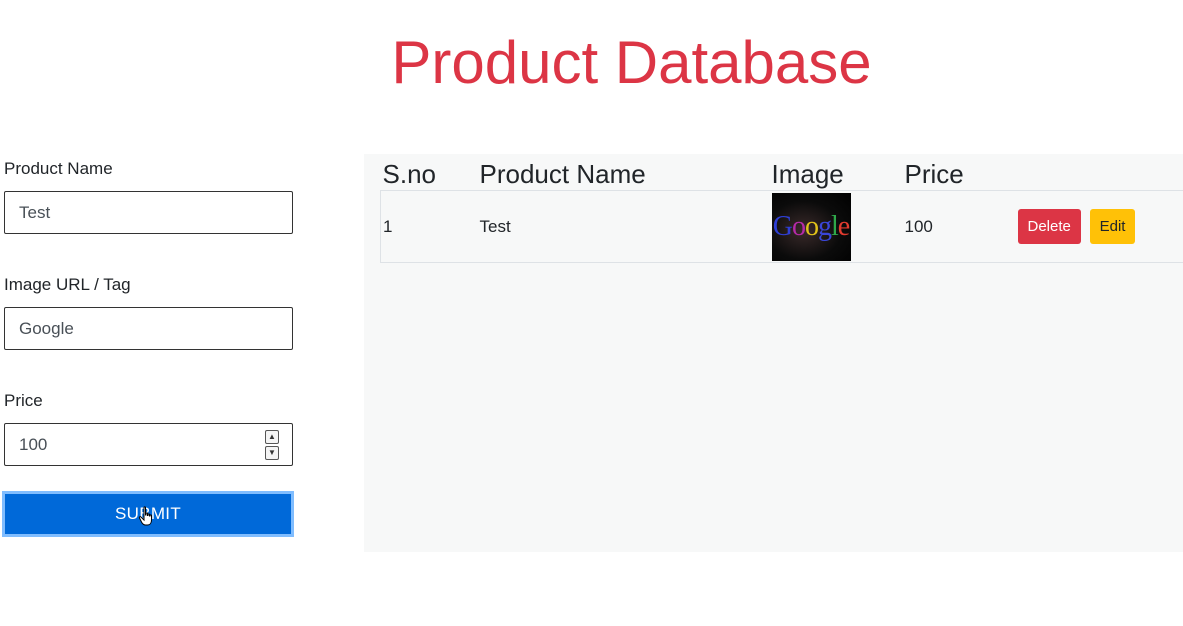 The image size is (1183, 626). What do you see at coordinates (429, 226) in the screenshot?
I see `cell-sno: 1` at bounding box center [429, 226].